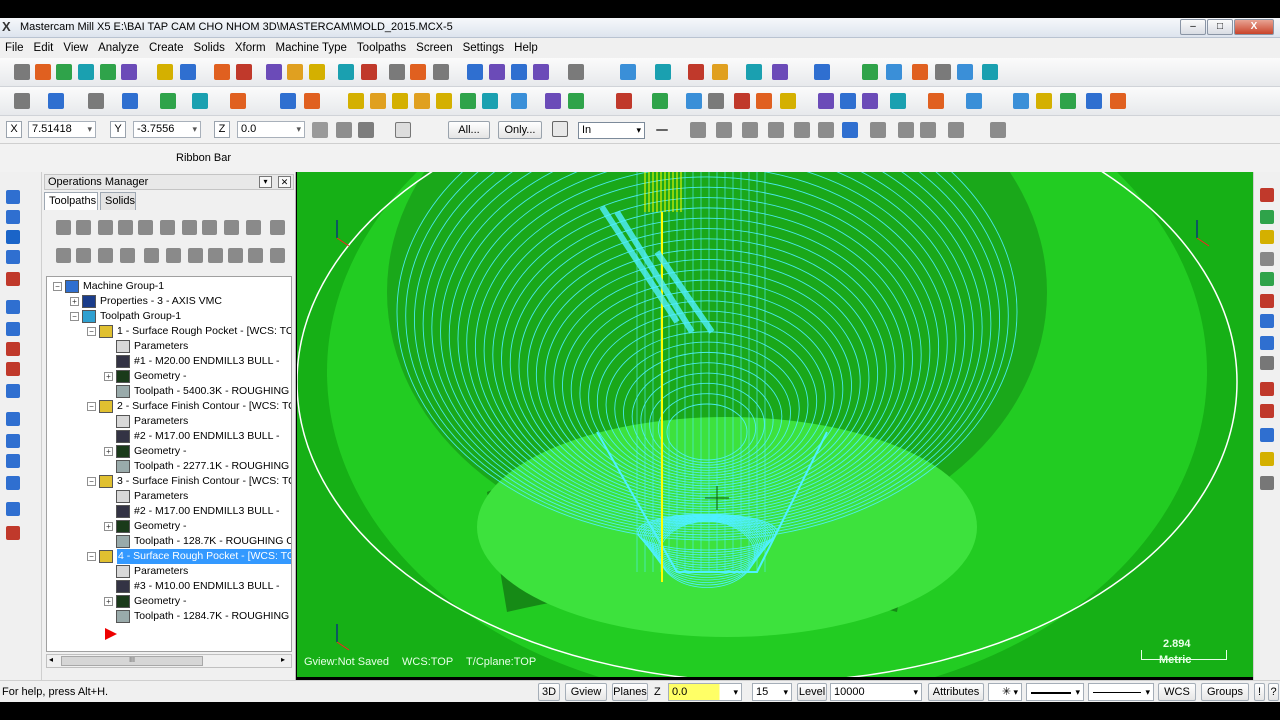  What do you see at coordinates (764, 101) in the screenshot?
I see `create-tool-25-icon` at bounding box center [764, 101].